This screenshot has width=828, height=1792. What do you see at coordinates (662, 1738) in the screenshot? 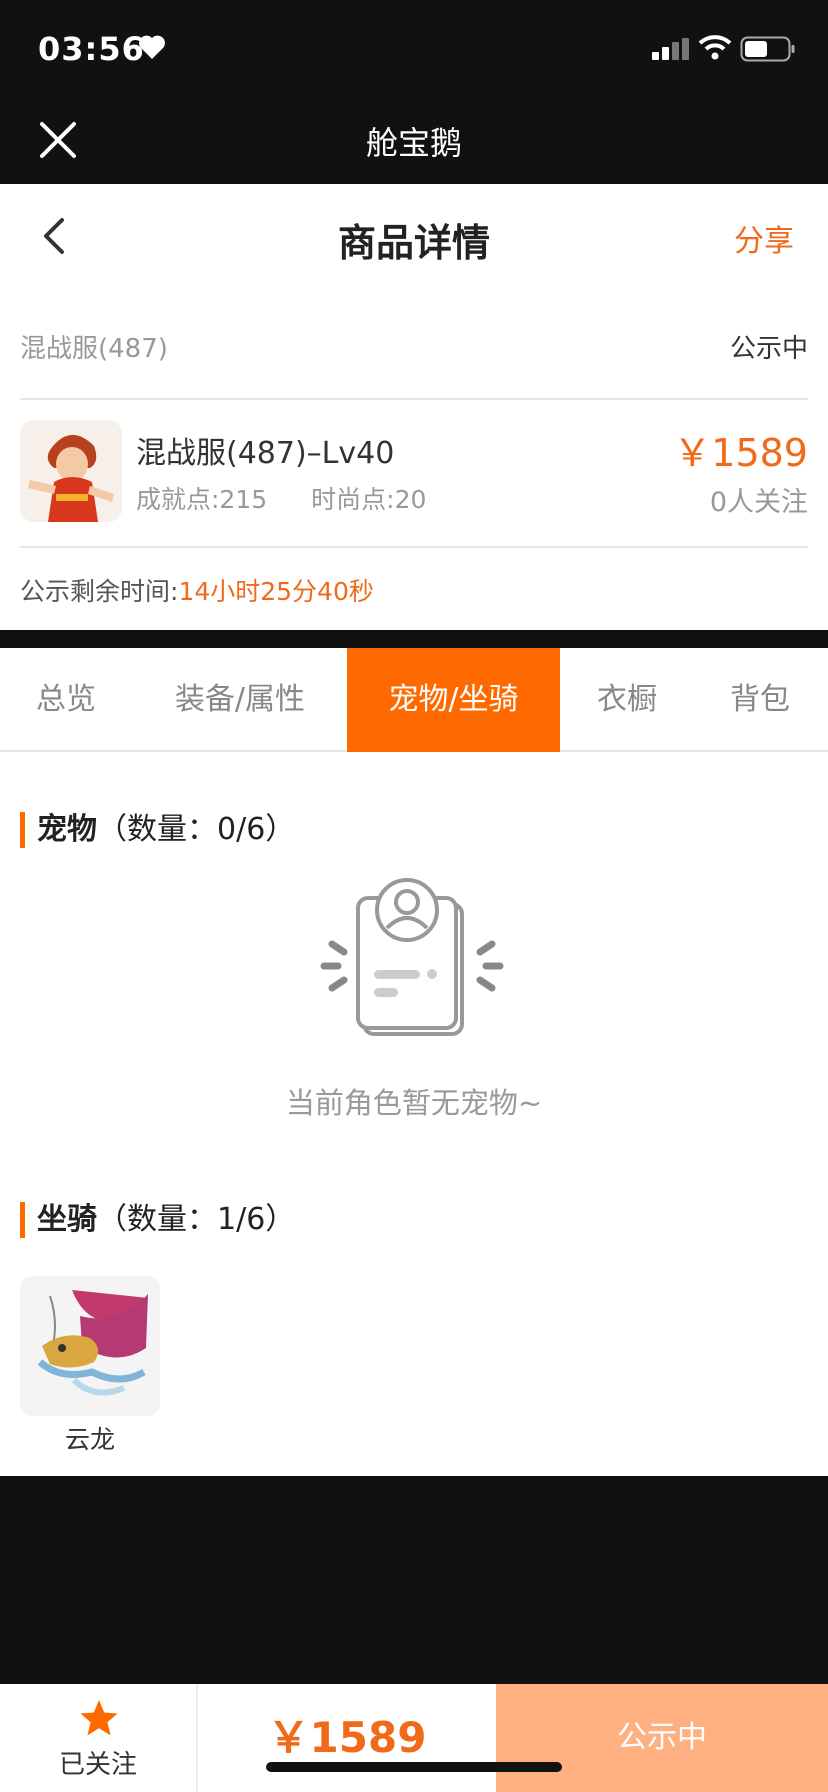
I see `status-button: 公示中` at bounding box center [662, 1738].